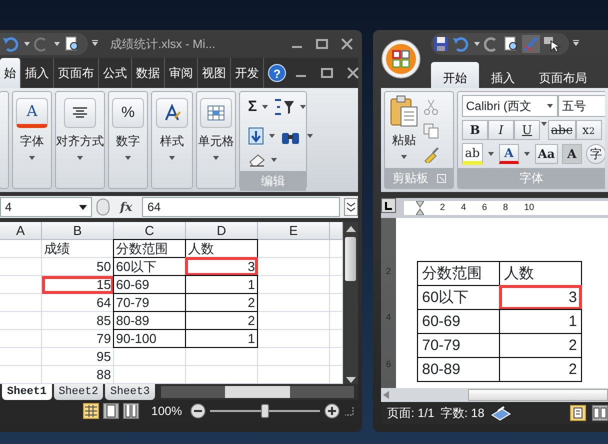 The height and width of the screenshot is (444, 608). I want to click on save-icon, so click(441, 44).